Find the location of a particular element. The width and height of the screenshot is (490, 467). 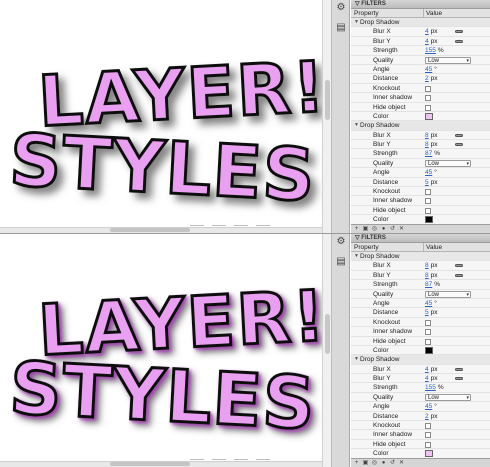

property-label: Blur Y is located at coordinates (382, 41).